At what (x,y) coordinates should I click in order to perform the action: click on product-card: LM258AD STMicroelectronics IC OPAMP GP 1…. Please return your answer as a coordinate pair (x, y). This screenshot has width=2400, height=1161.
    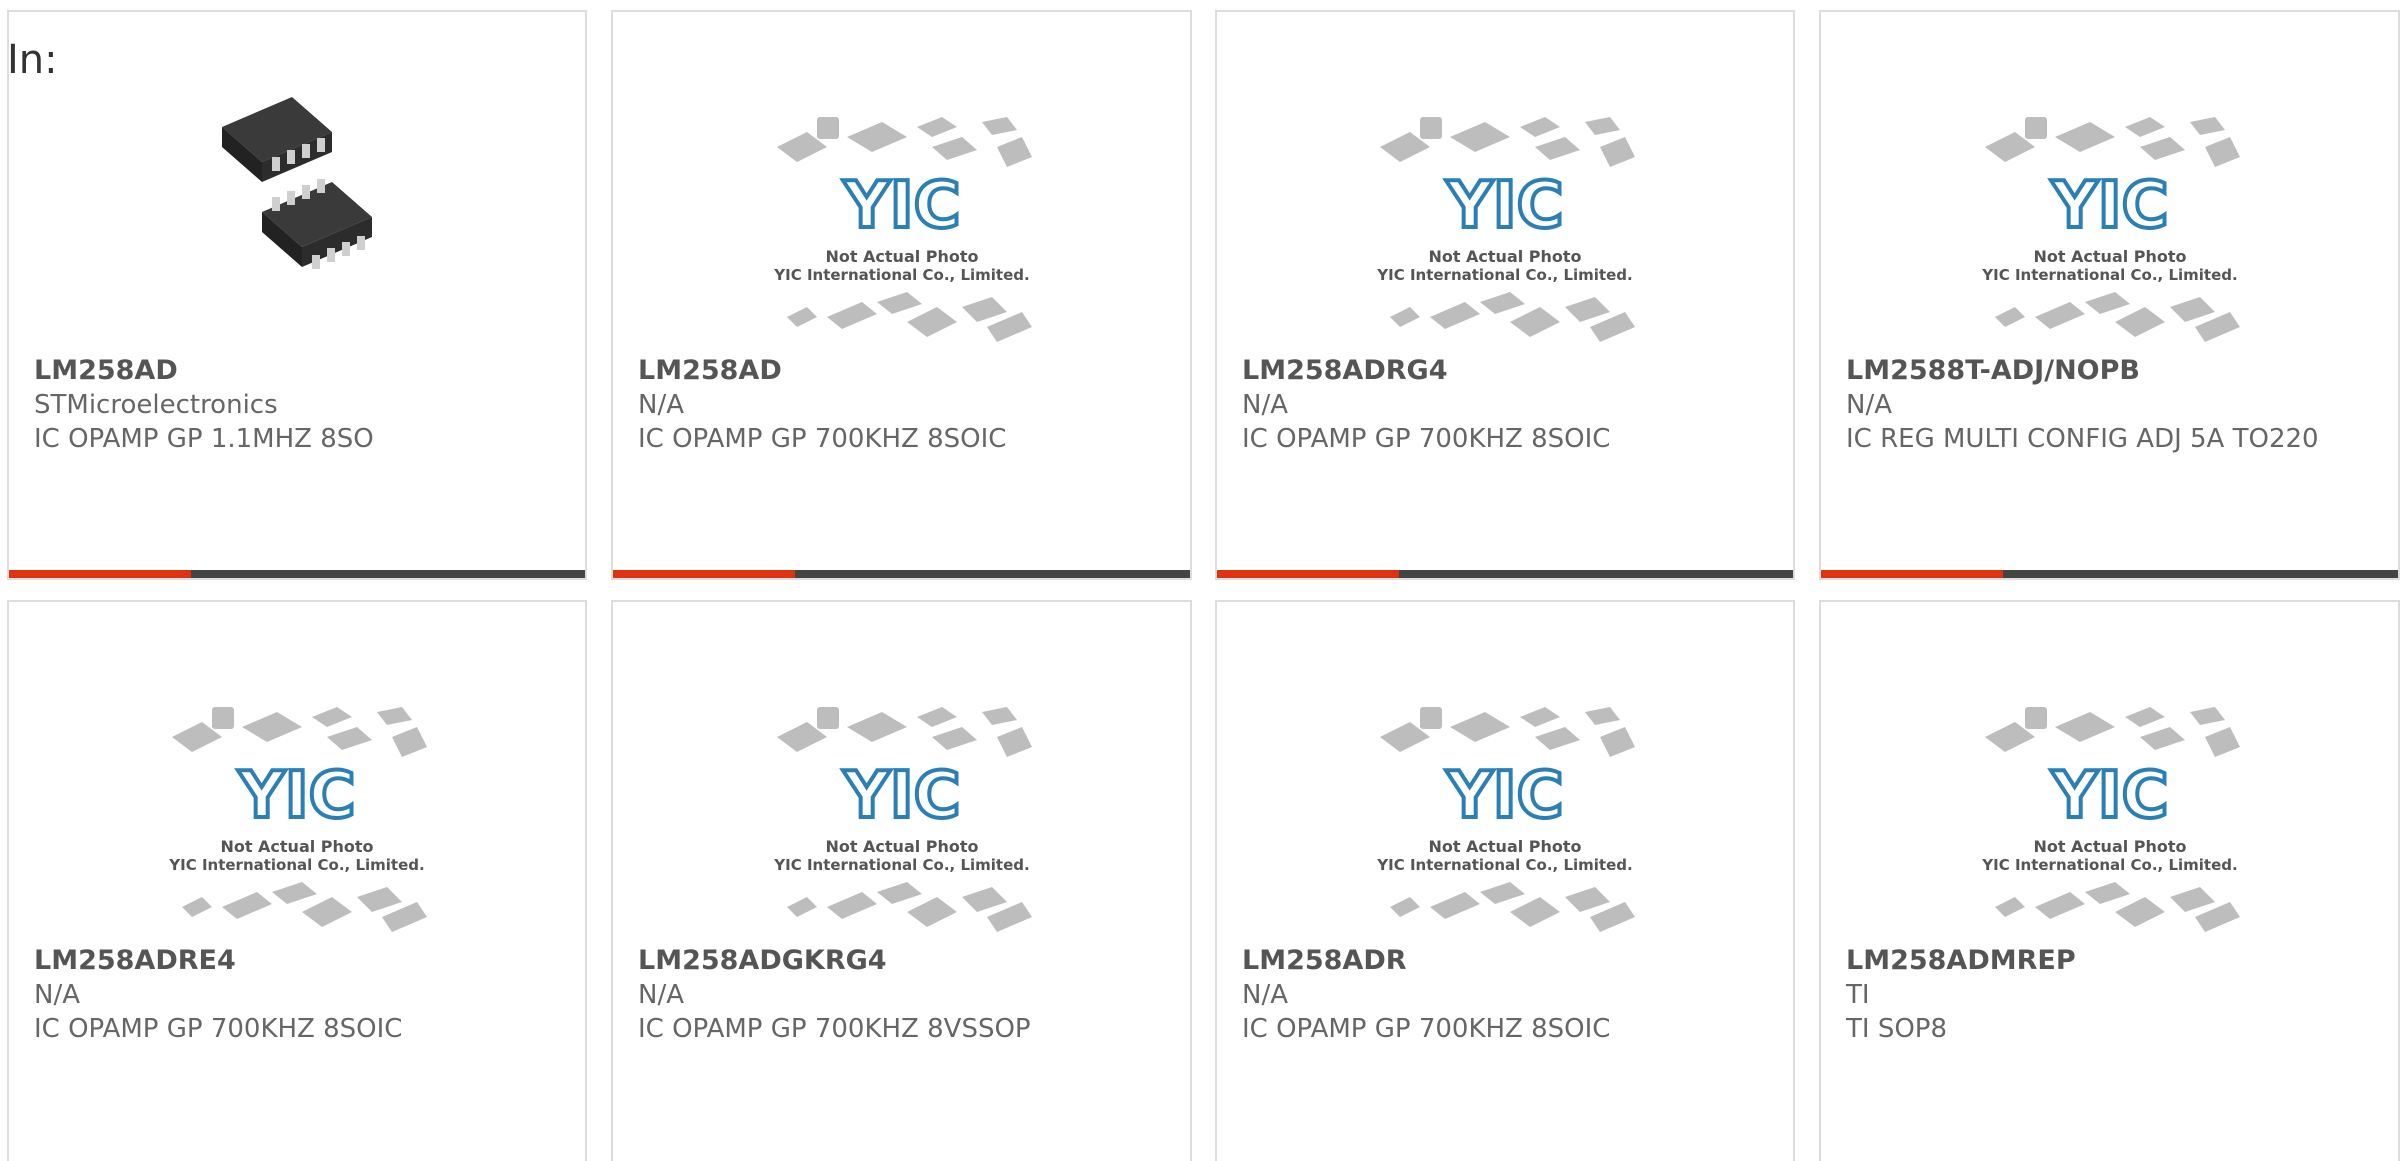
    Looking at the image, I should click on (297, 295).